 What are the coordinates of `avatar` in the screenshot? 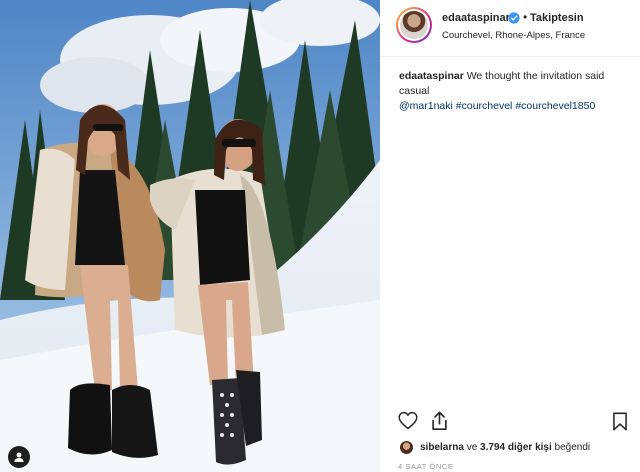 It's located at (414, 25).